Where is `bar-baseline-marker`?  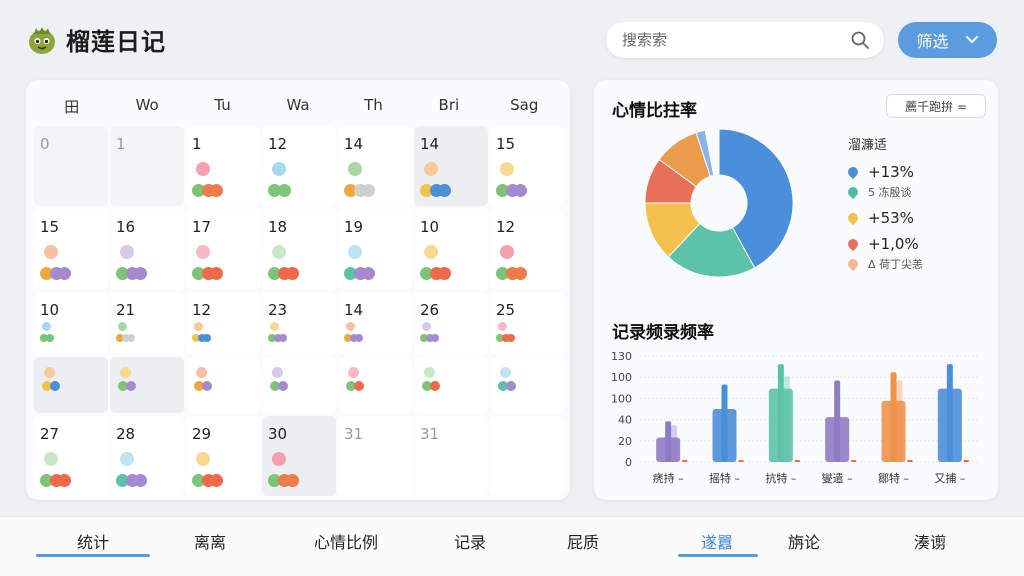 bar-baseline-marker is located at coordinates (741, 461).